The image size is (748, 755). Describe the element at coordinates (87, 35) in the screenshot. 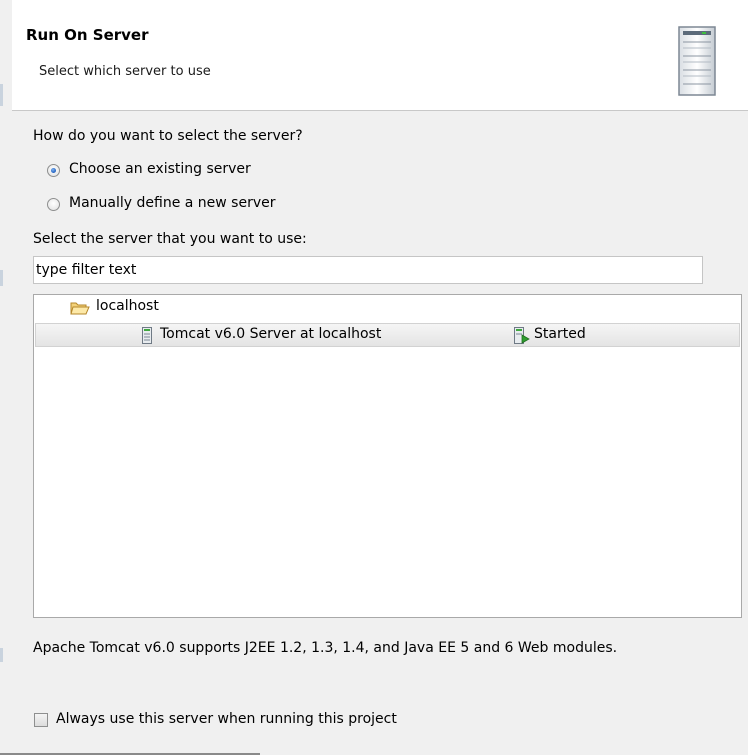

I see `dialog-title: Run On Server` at that location.